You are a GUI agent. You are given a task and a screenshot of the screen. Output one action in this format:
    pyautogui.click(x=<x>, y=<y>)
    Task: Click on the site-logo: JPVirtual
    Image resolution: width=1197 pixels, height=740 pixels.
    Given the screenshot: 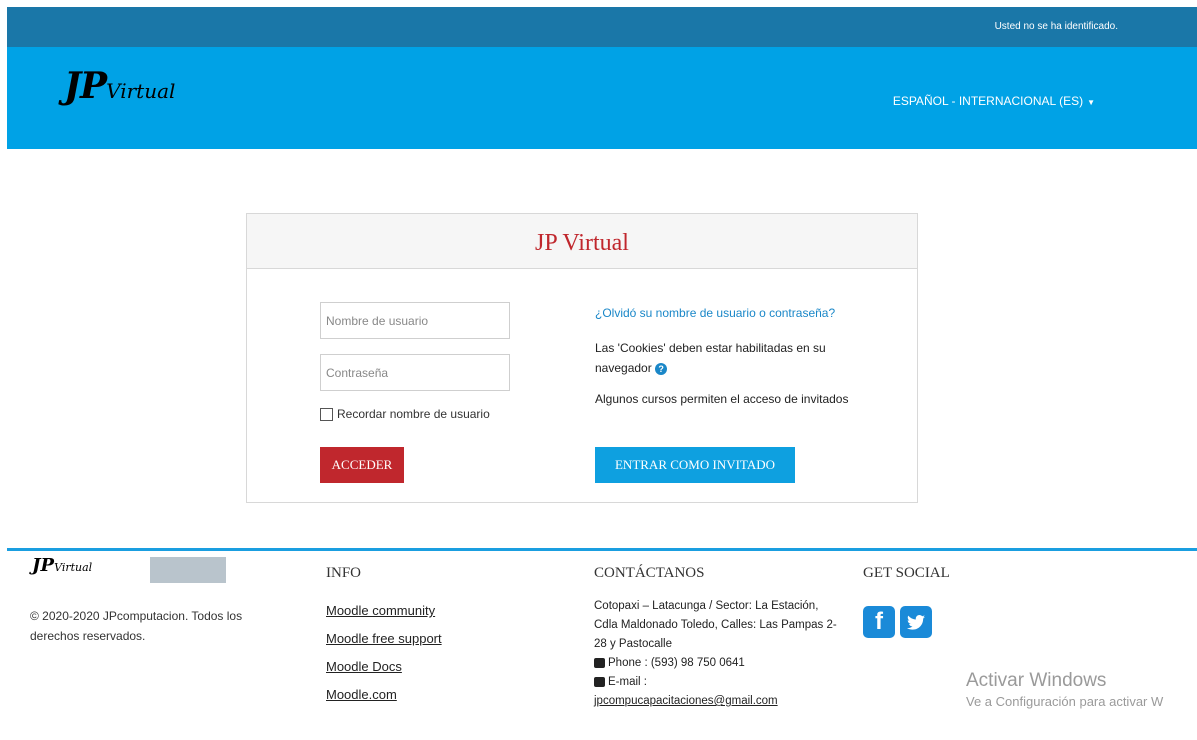 What is the action you would take?
    pyautogui.click(x=119, y=86)
    